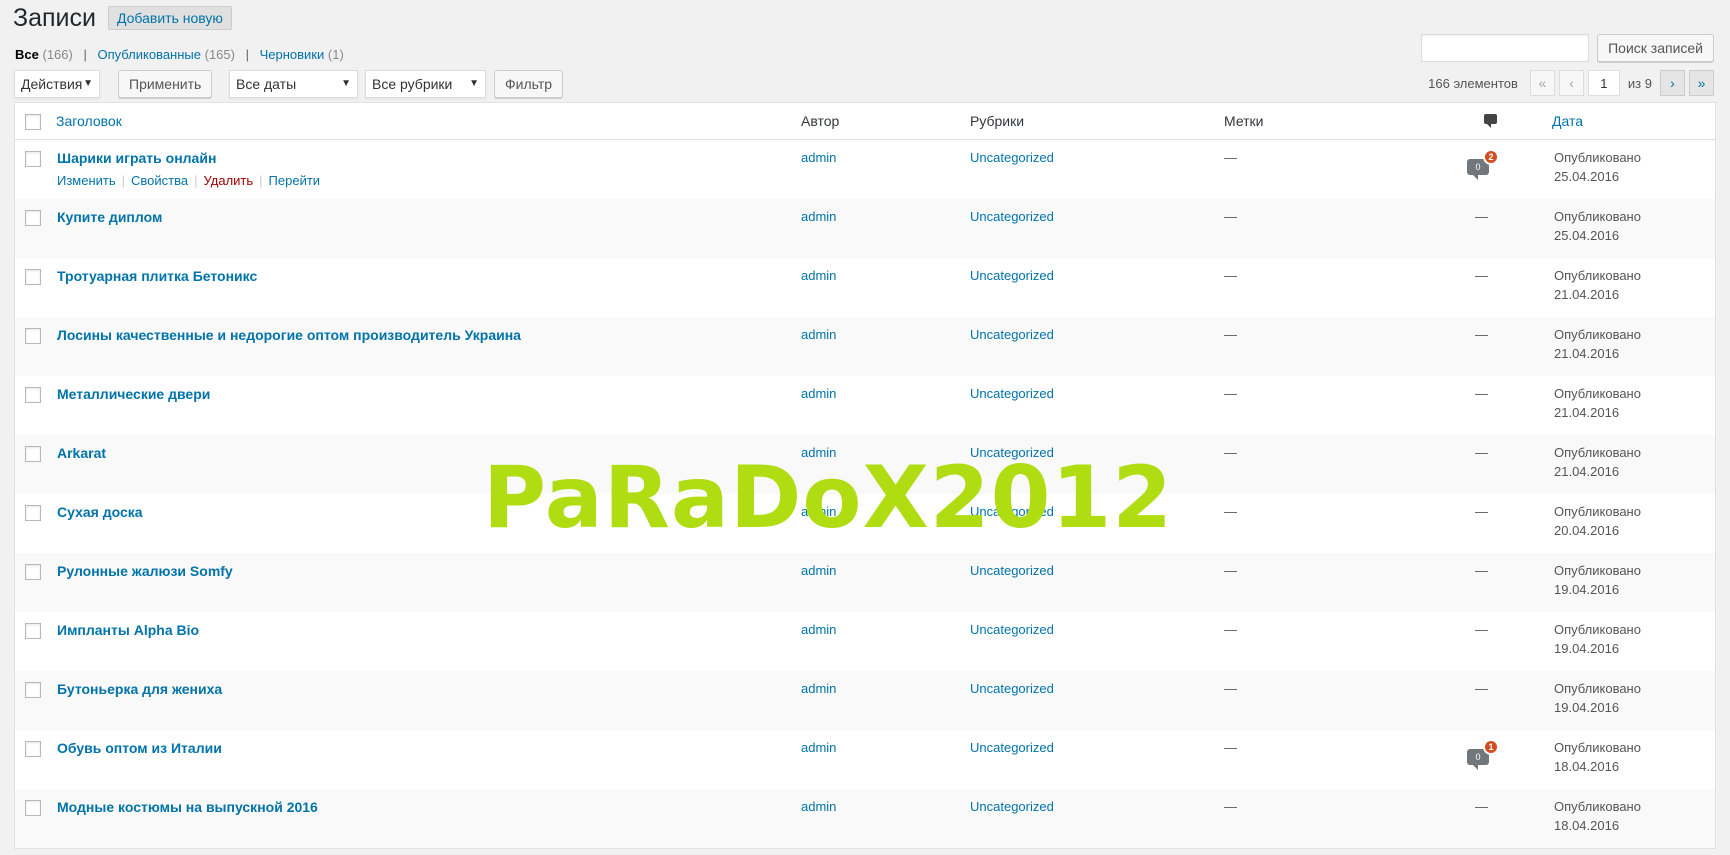 The height and width of the screenshot is (855, 1730). I want to click on trash-link: Удалить, so click(229, 180).